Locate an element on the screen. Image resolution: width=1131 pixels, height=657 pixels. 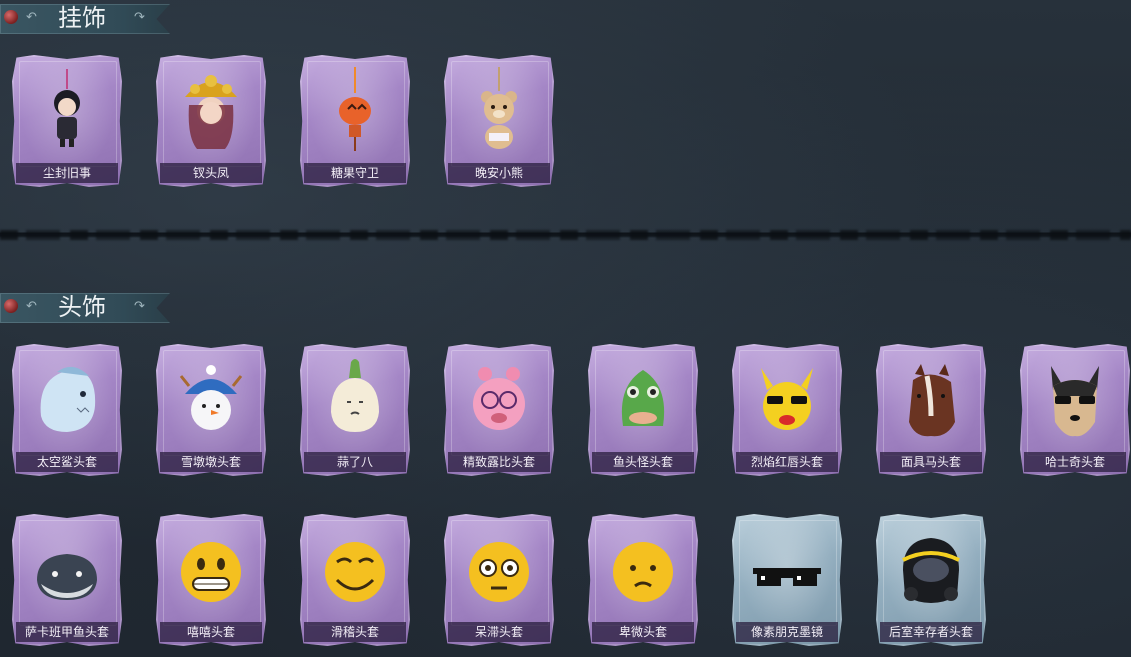
section-divider is located at coordinates (565, 235).